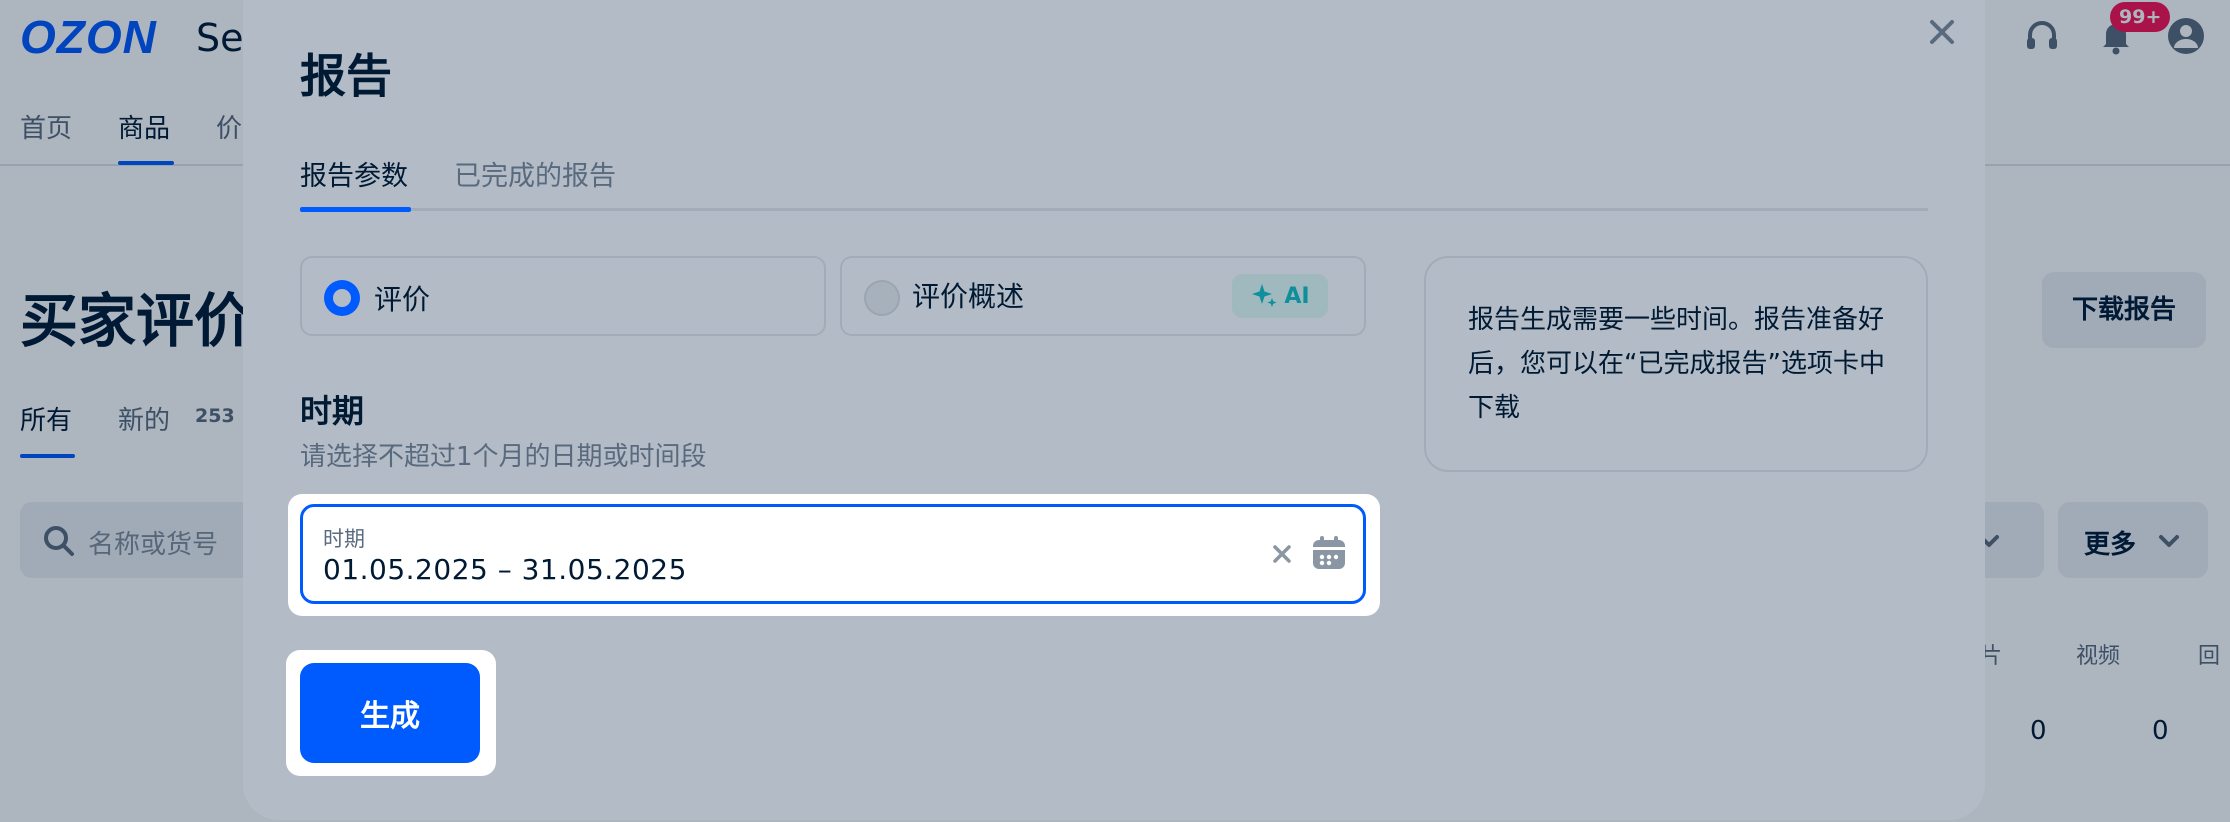 This screenshot has width=2230, height=822. What do you see at coordinates (346, 76) in the screenshot?
I see `modal-title: 报告` at bounding box center [346, 76].